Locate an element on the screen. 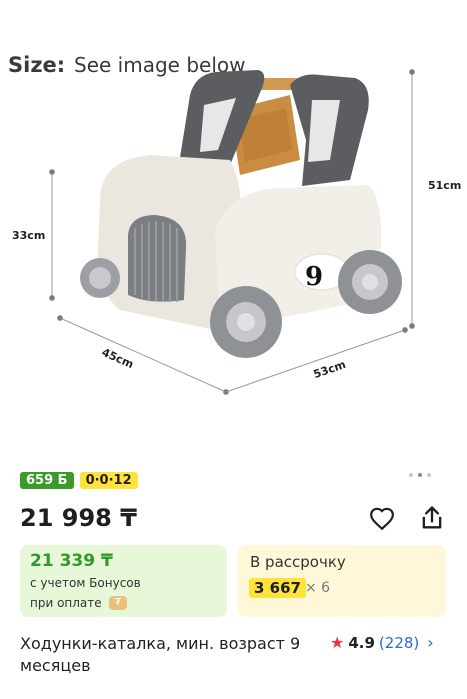  bonus-note-line1: с учетом Бонусов is located at coordinates (85, 583).